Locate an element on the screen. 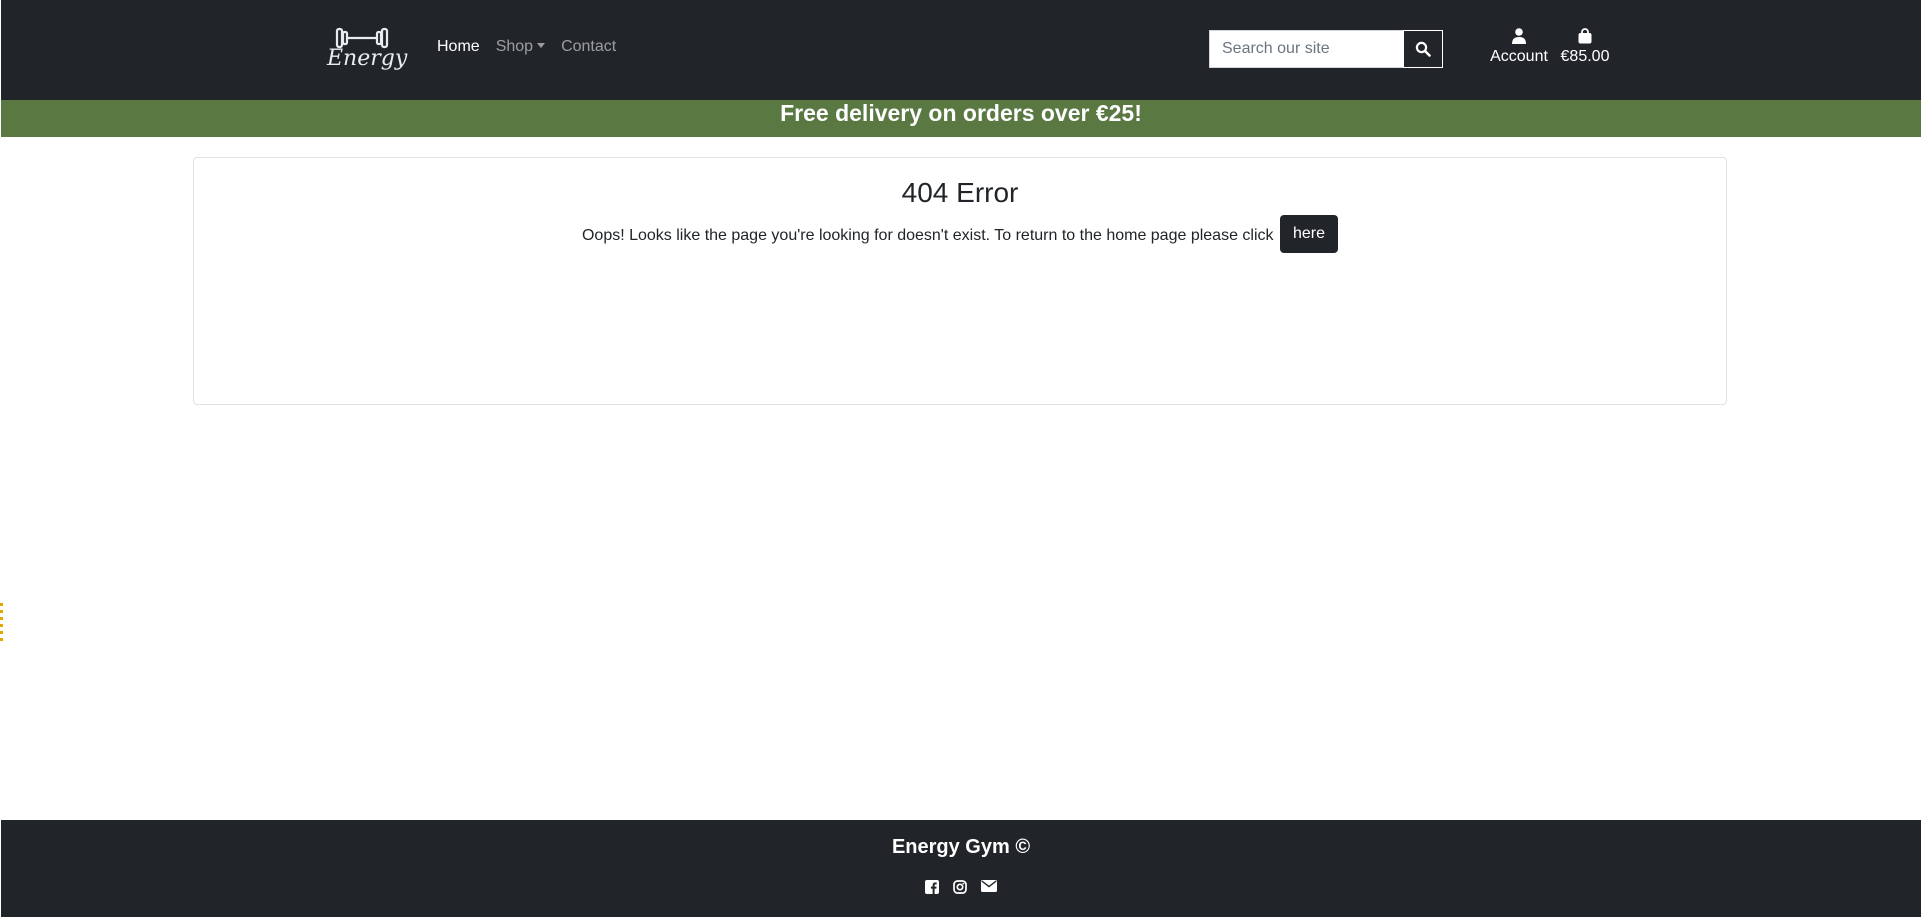  nav-shop-dropdown: Shop is located at coordinates (520, 47).